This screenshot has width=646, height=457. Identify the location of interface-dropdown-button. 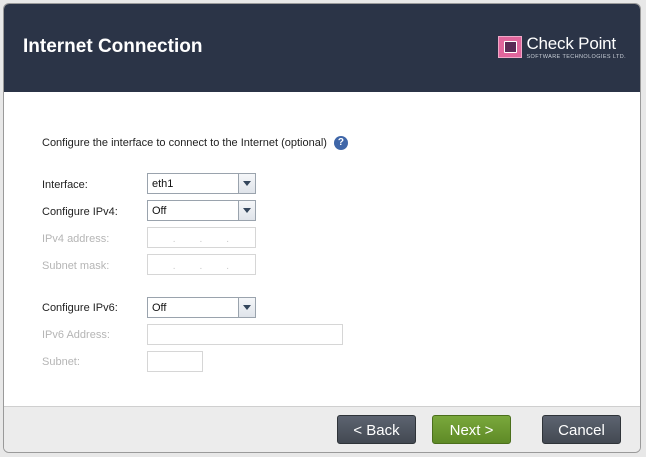
(246, 183).